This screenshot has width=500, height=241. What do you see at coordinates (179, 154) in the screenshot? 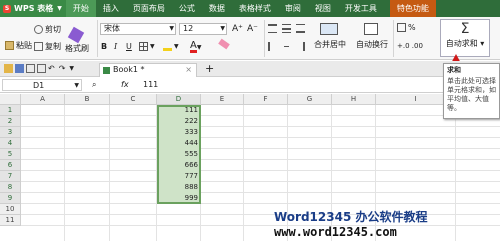
I see `cell-d5: 555` at bounding box center [179, 154].